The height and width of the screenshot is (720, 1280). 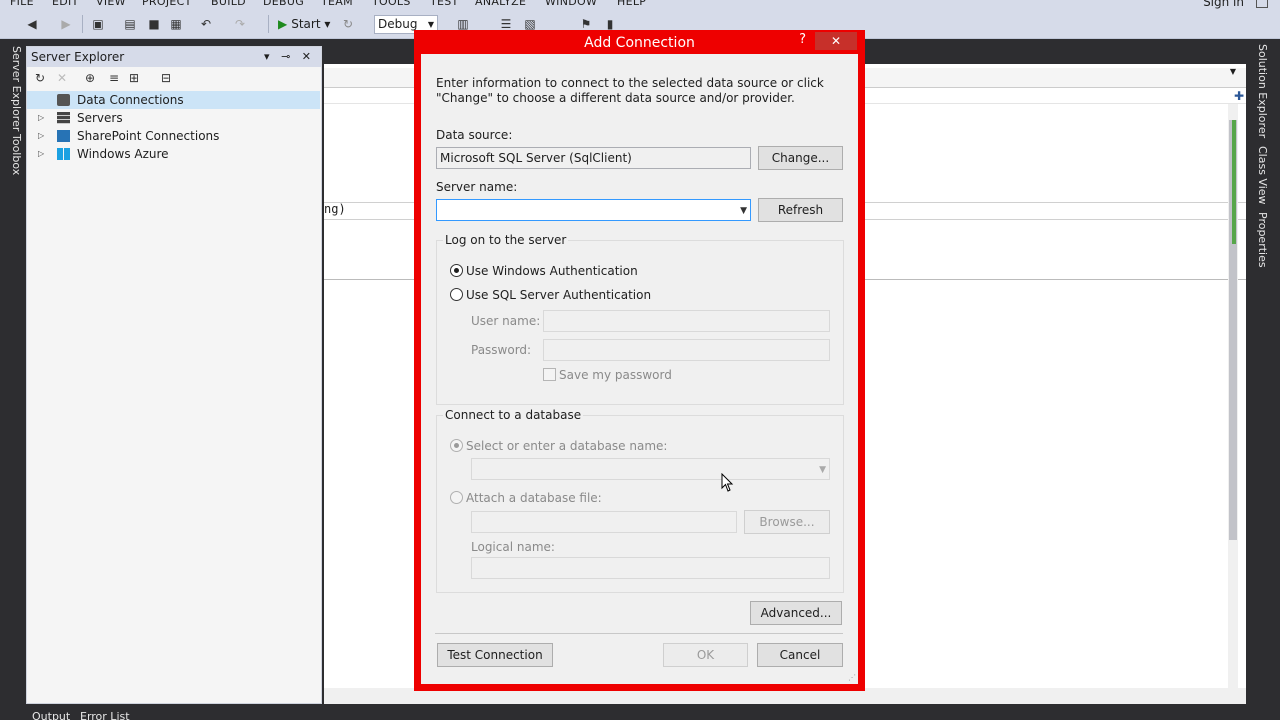 What do you see at coordinates (686, 321) in the screenshot?
I see `user-name-field` at bounding box center [686, 321].